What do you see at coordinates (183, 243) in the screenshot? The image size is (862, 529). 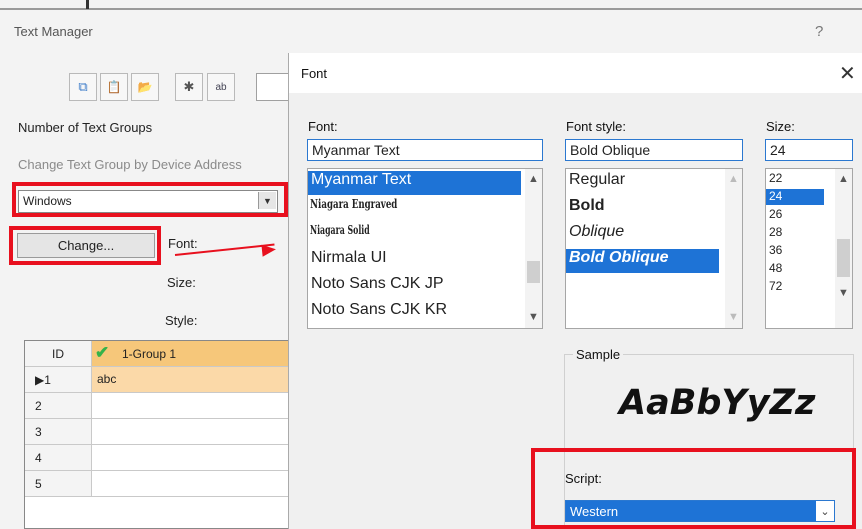 I see `font-label: Font:` at bounding box center [183, 243].